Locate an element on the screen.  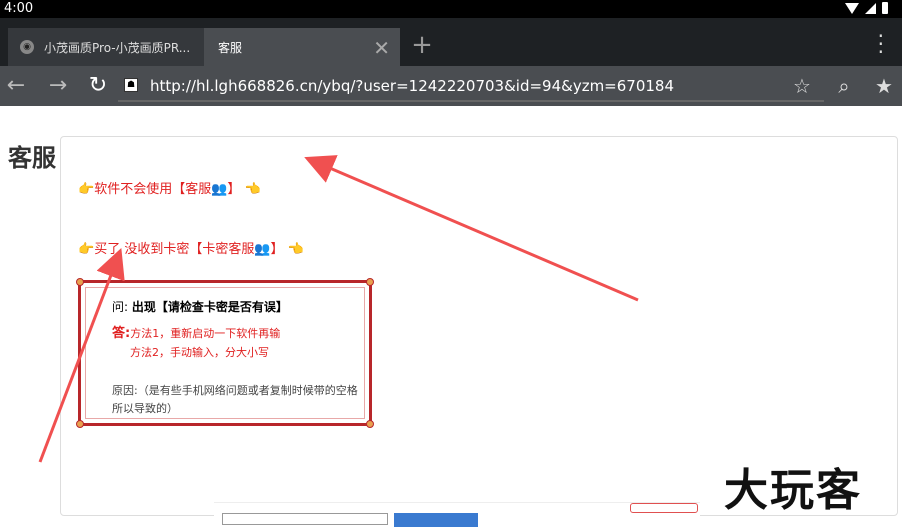
back-icon: ← is located at coordinates (16, 86).